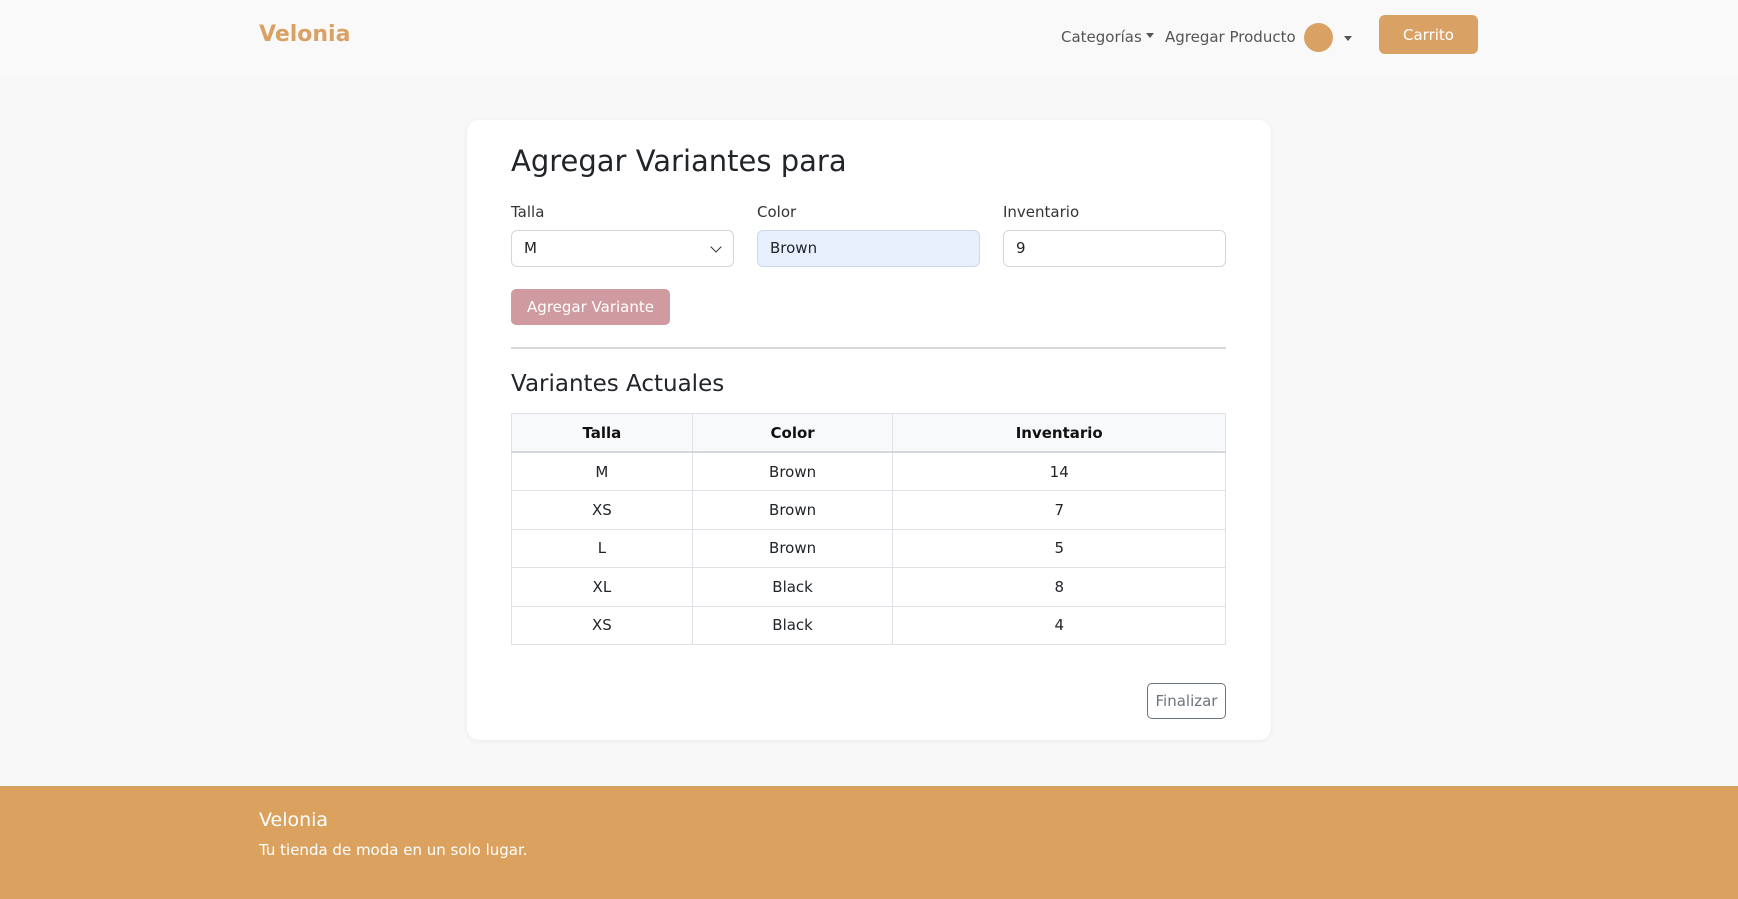 The width and height of the screenshot is (1738, 899). Describe the element at coordinates (1059, 548) in the screenshot. I see `cell-inventory: 5` at that location.